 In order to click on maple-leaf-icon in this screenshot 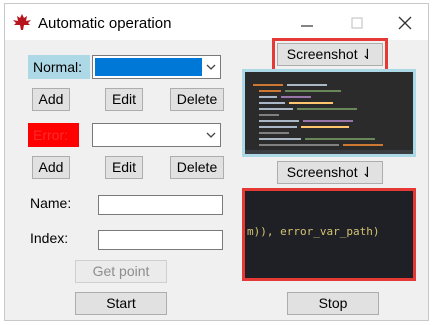, I will do `click(22, 22)`.